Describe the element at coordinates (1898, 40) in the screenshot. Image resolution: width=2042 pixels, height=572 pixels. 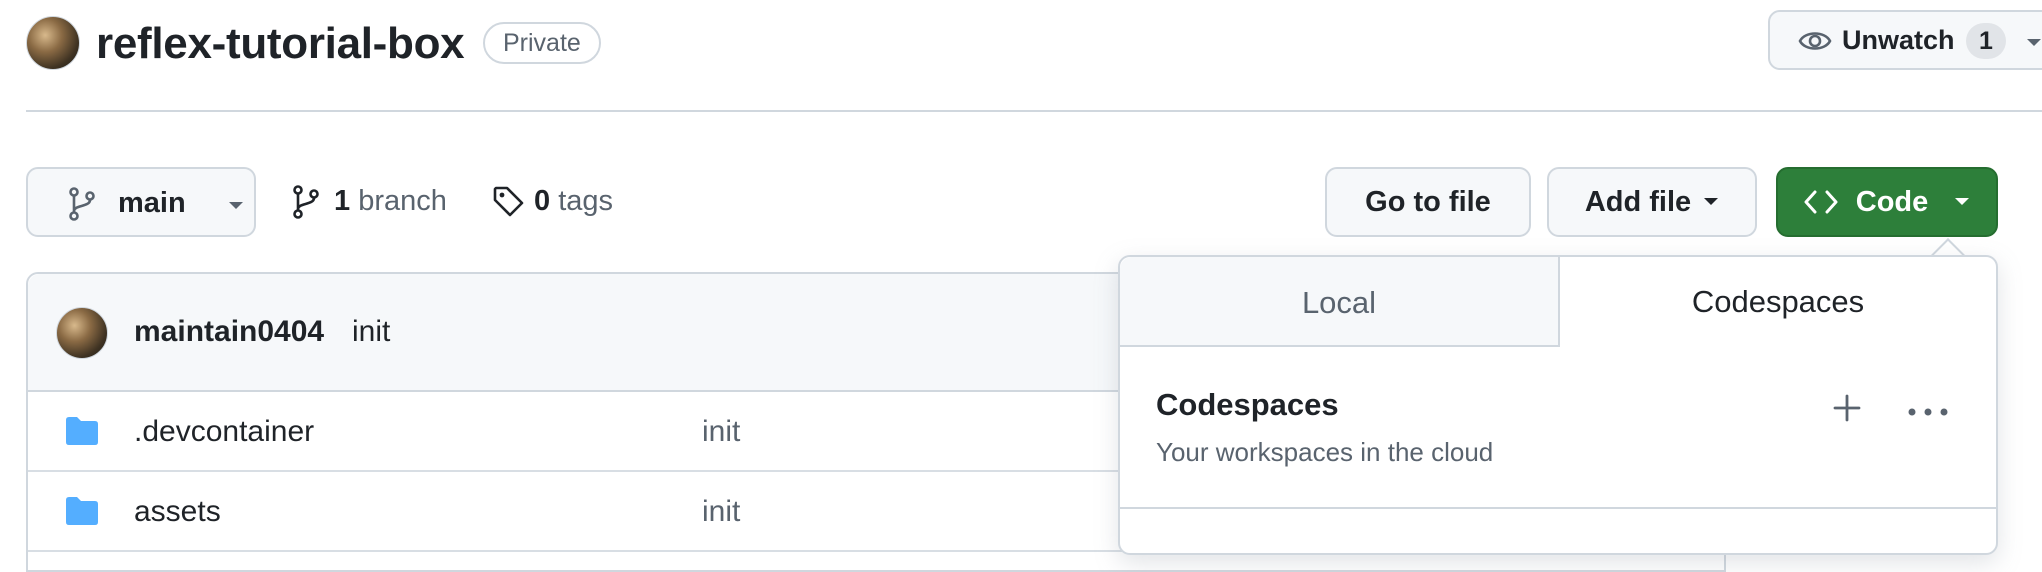
I see `unwatch-label: Unwatch` at that location.